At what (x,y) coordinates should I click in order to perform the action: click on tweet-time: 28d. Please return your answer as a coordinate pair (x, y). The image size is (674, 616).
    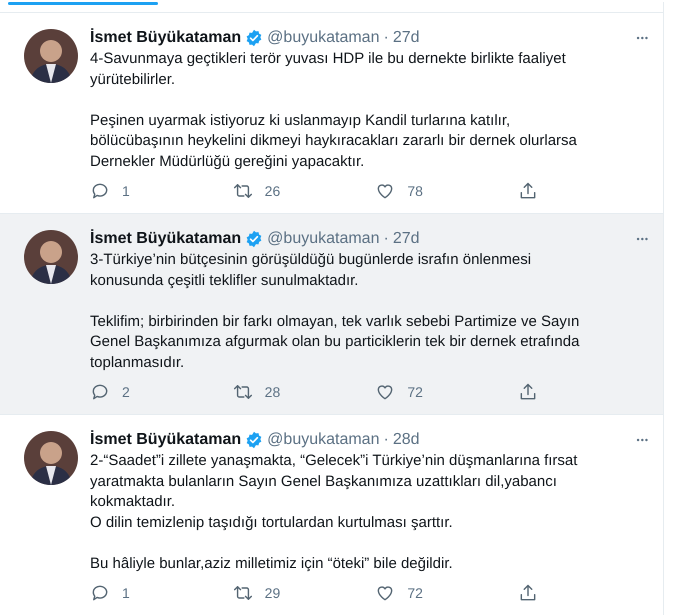
    Looking at the image, I should click on (406, 440).